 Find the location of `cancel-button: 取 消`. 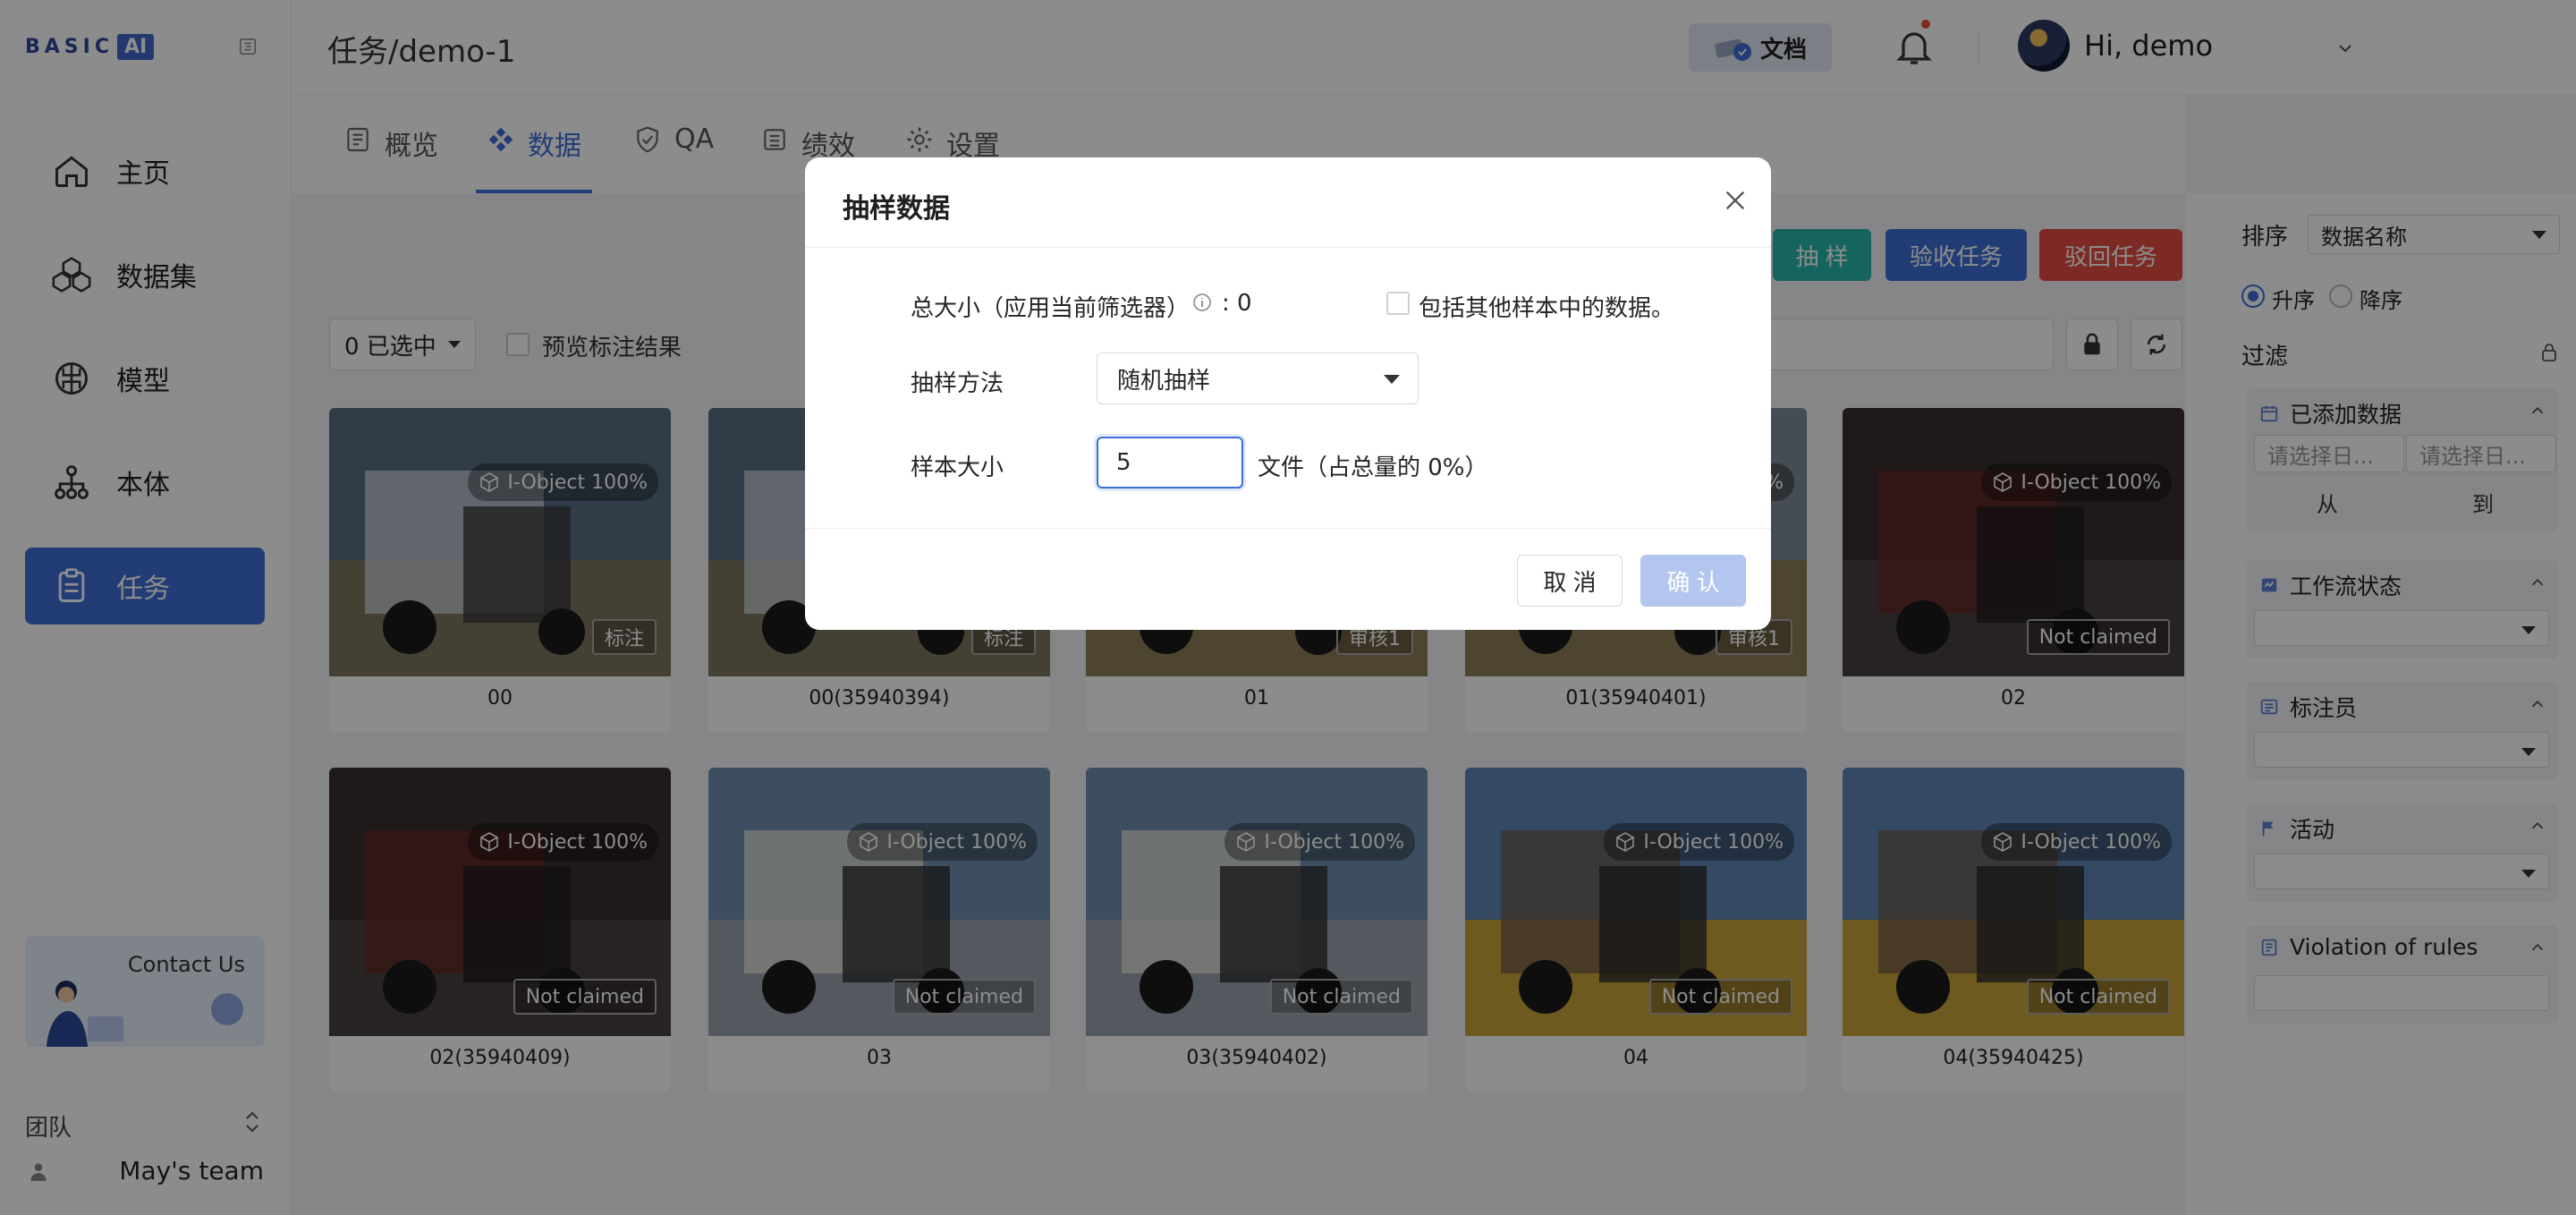

cancel-button: 取 消 is located at coordinates (1570, 581).